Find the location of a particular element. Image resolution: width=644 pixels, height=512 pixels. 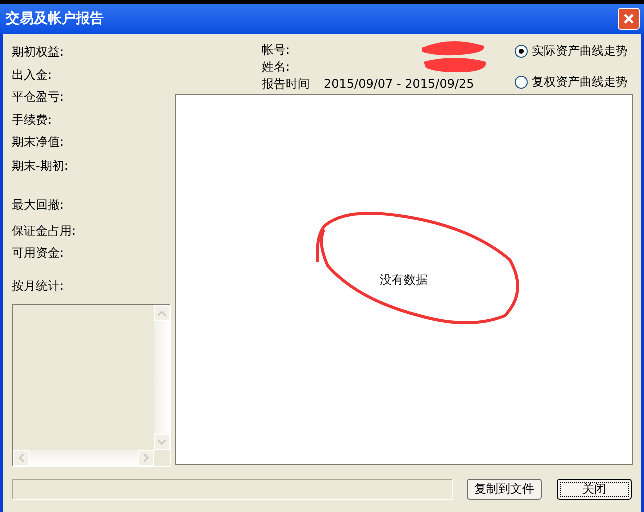

no-data-message: 没有数据 is located at coordinates (404, 280).